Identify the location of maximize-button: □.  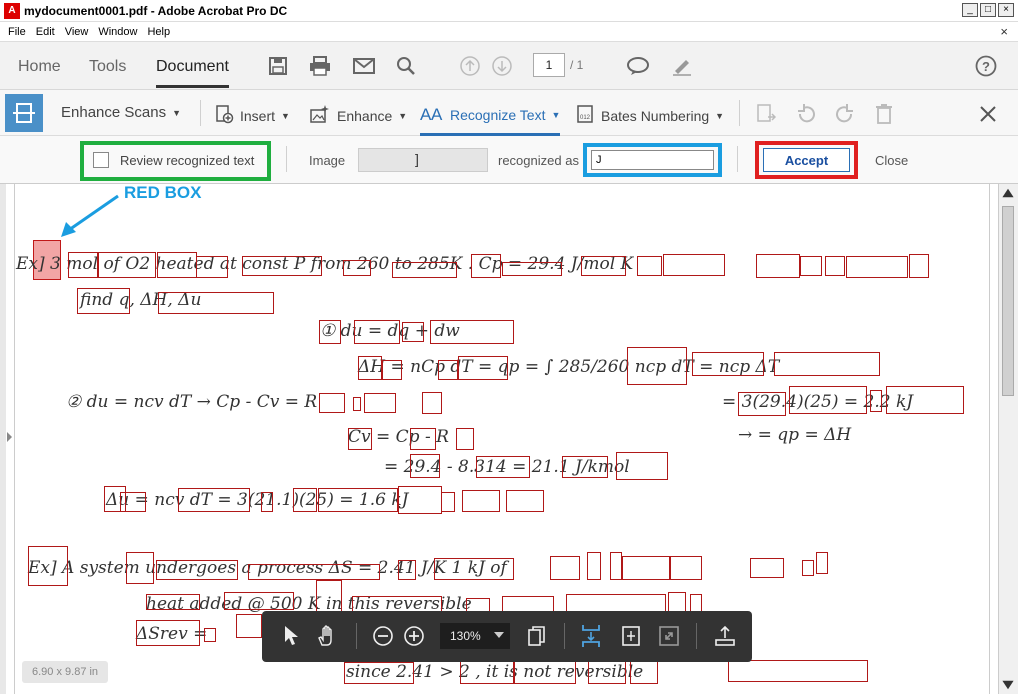
(988, 10).